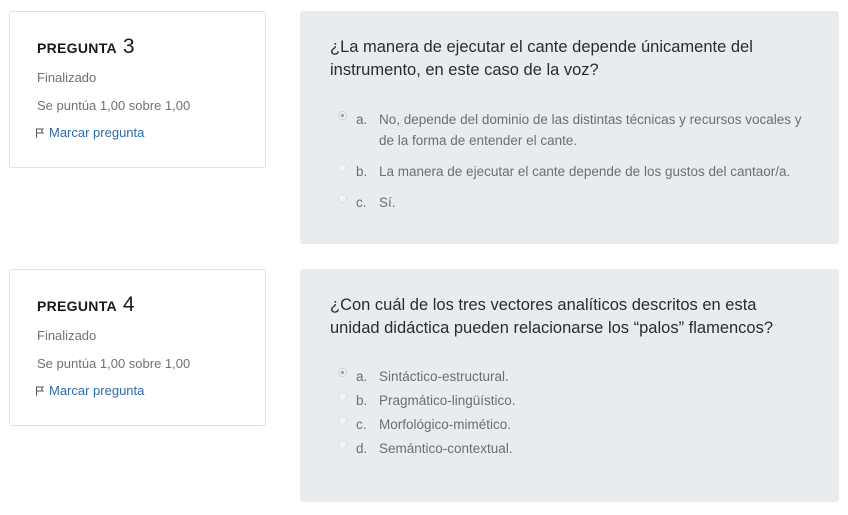 This screenshot has height=515, width=848. What do you see at coordinates (128, 46) in the screenshot?
I see `question-number: 3` at bounding box center [128, 46].